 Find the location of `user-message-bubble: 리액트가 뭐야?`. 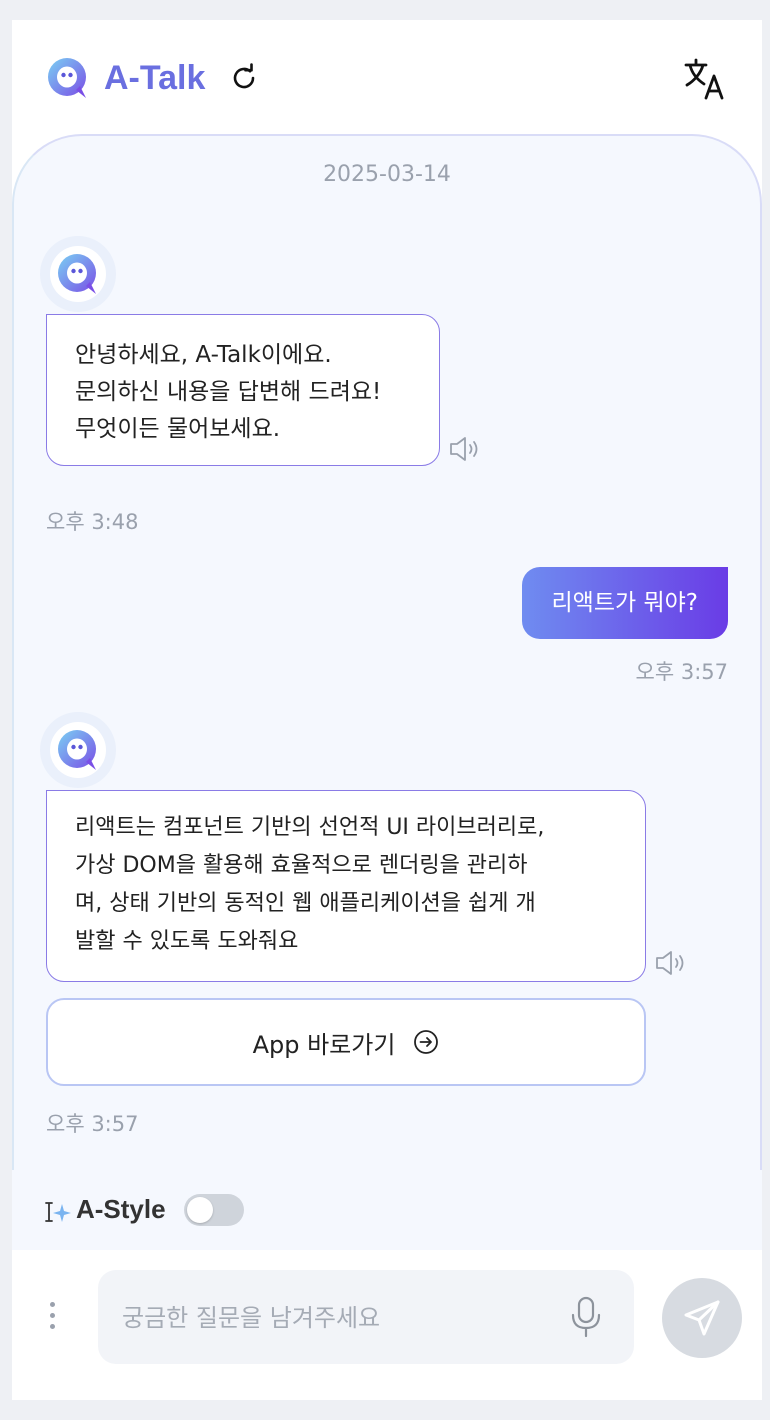

user-message-bubble: 리액트가 뭐야? is located at coordinates (624, 603).